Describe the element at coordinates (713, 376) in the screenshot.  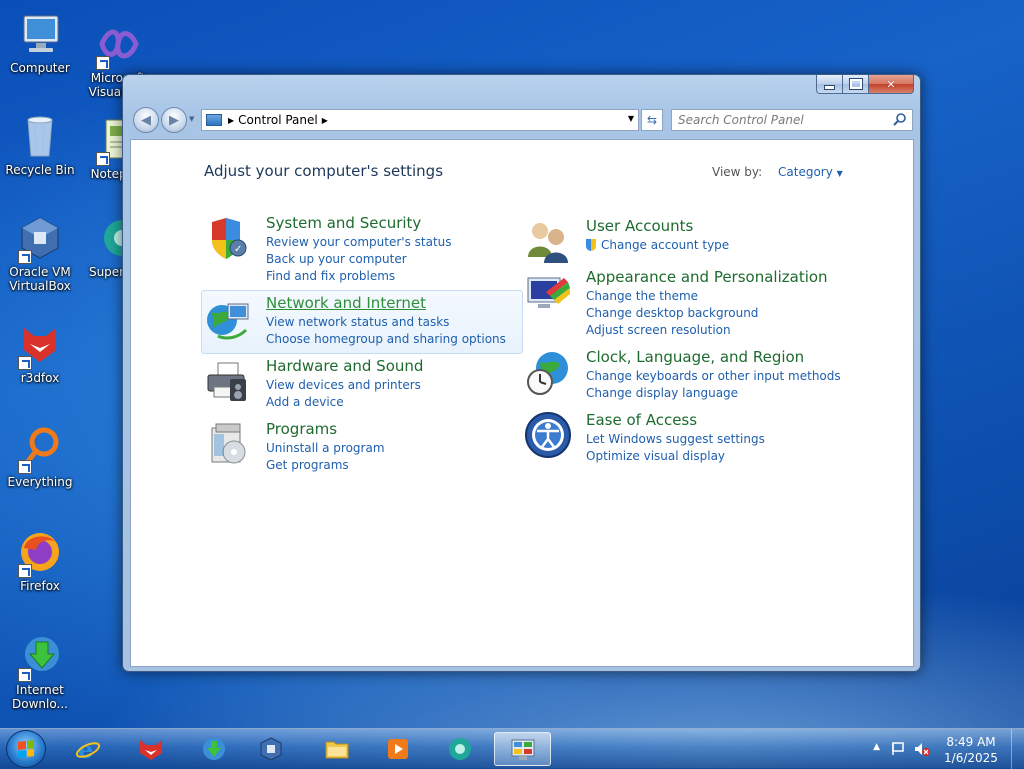
I see `task-link: Change keyboards or other input methods` at that location.